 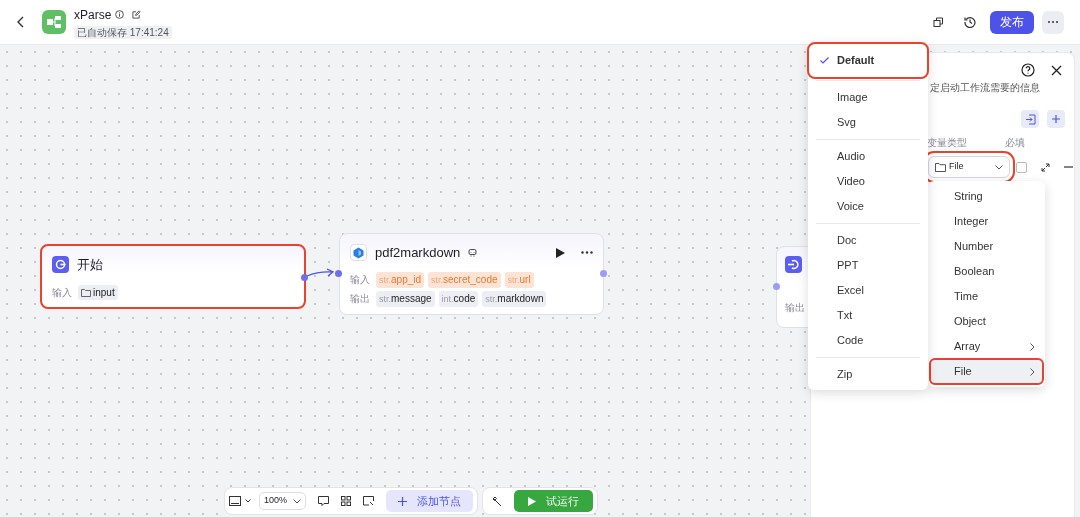 I want to click on file-type-menu-item: Zip, so click(x=868, y=374).